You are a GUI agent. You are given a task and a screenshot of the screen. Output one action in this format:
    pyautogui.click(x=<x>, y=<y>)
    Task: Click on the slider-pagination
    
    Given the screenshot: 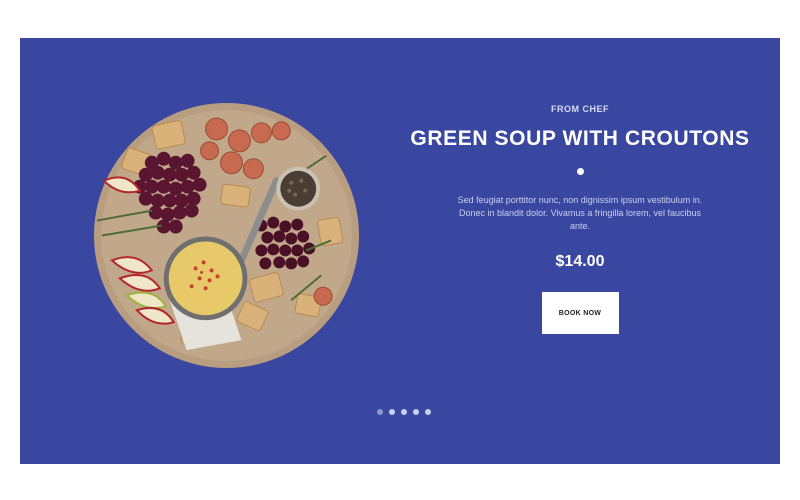 What is the action you would take?
    pyautogui.click(x=404, y=412)
    